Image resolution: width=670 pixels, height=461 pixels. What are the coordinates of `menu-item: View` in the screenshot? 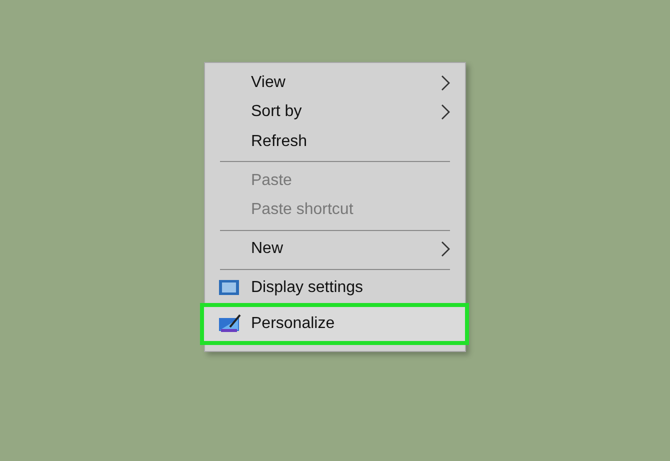 It's located at (335, 83).